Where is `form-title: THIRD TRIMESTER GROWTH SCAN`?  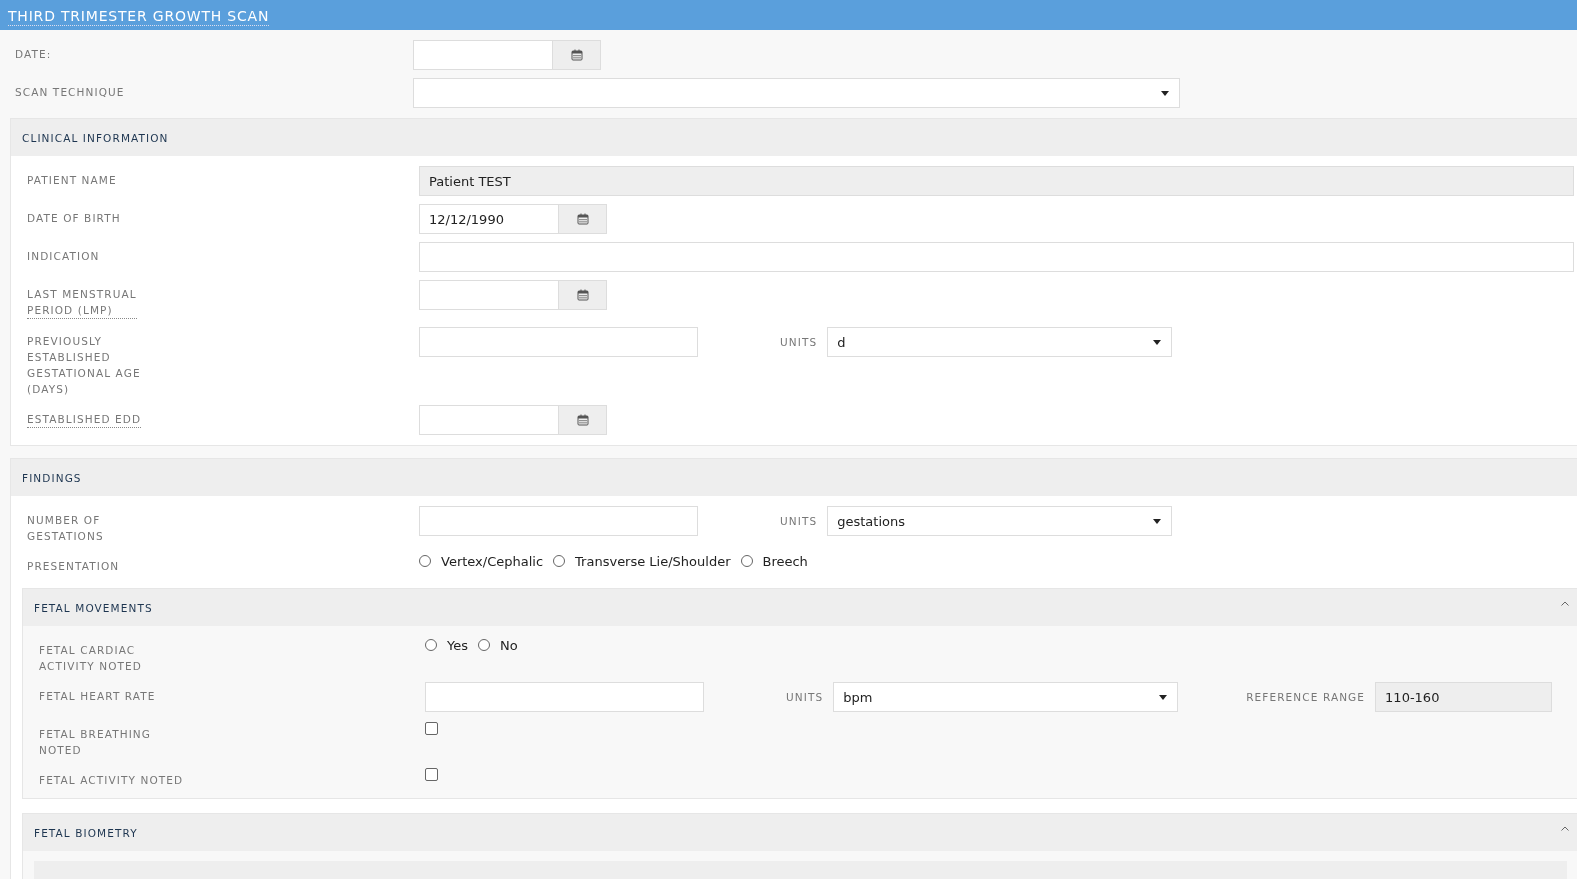 form-title: THIRD TRIMESTER GROWTH SCAN is located at coordinates (139, 17).